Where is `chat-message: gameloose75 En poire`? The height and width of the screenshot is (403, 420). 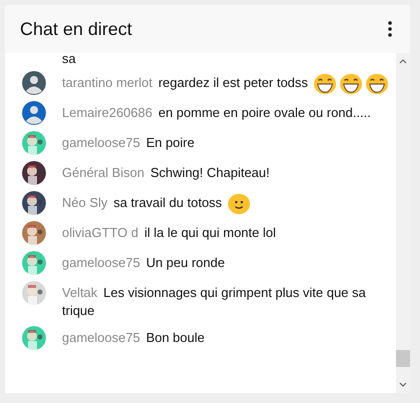
chat-message: gameloose75 En poire is located at coordinates (129, 142).